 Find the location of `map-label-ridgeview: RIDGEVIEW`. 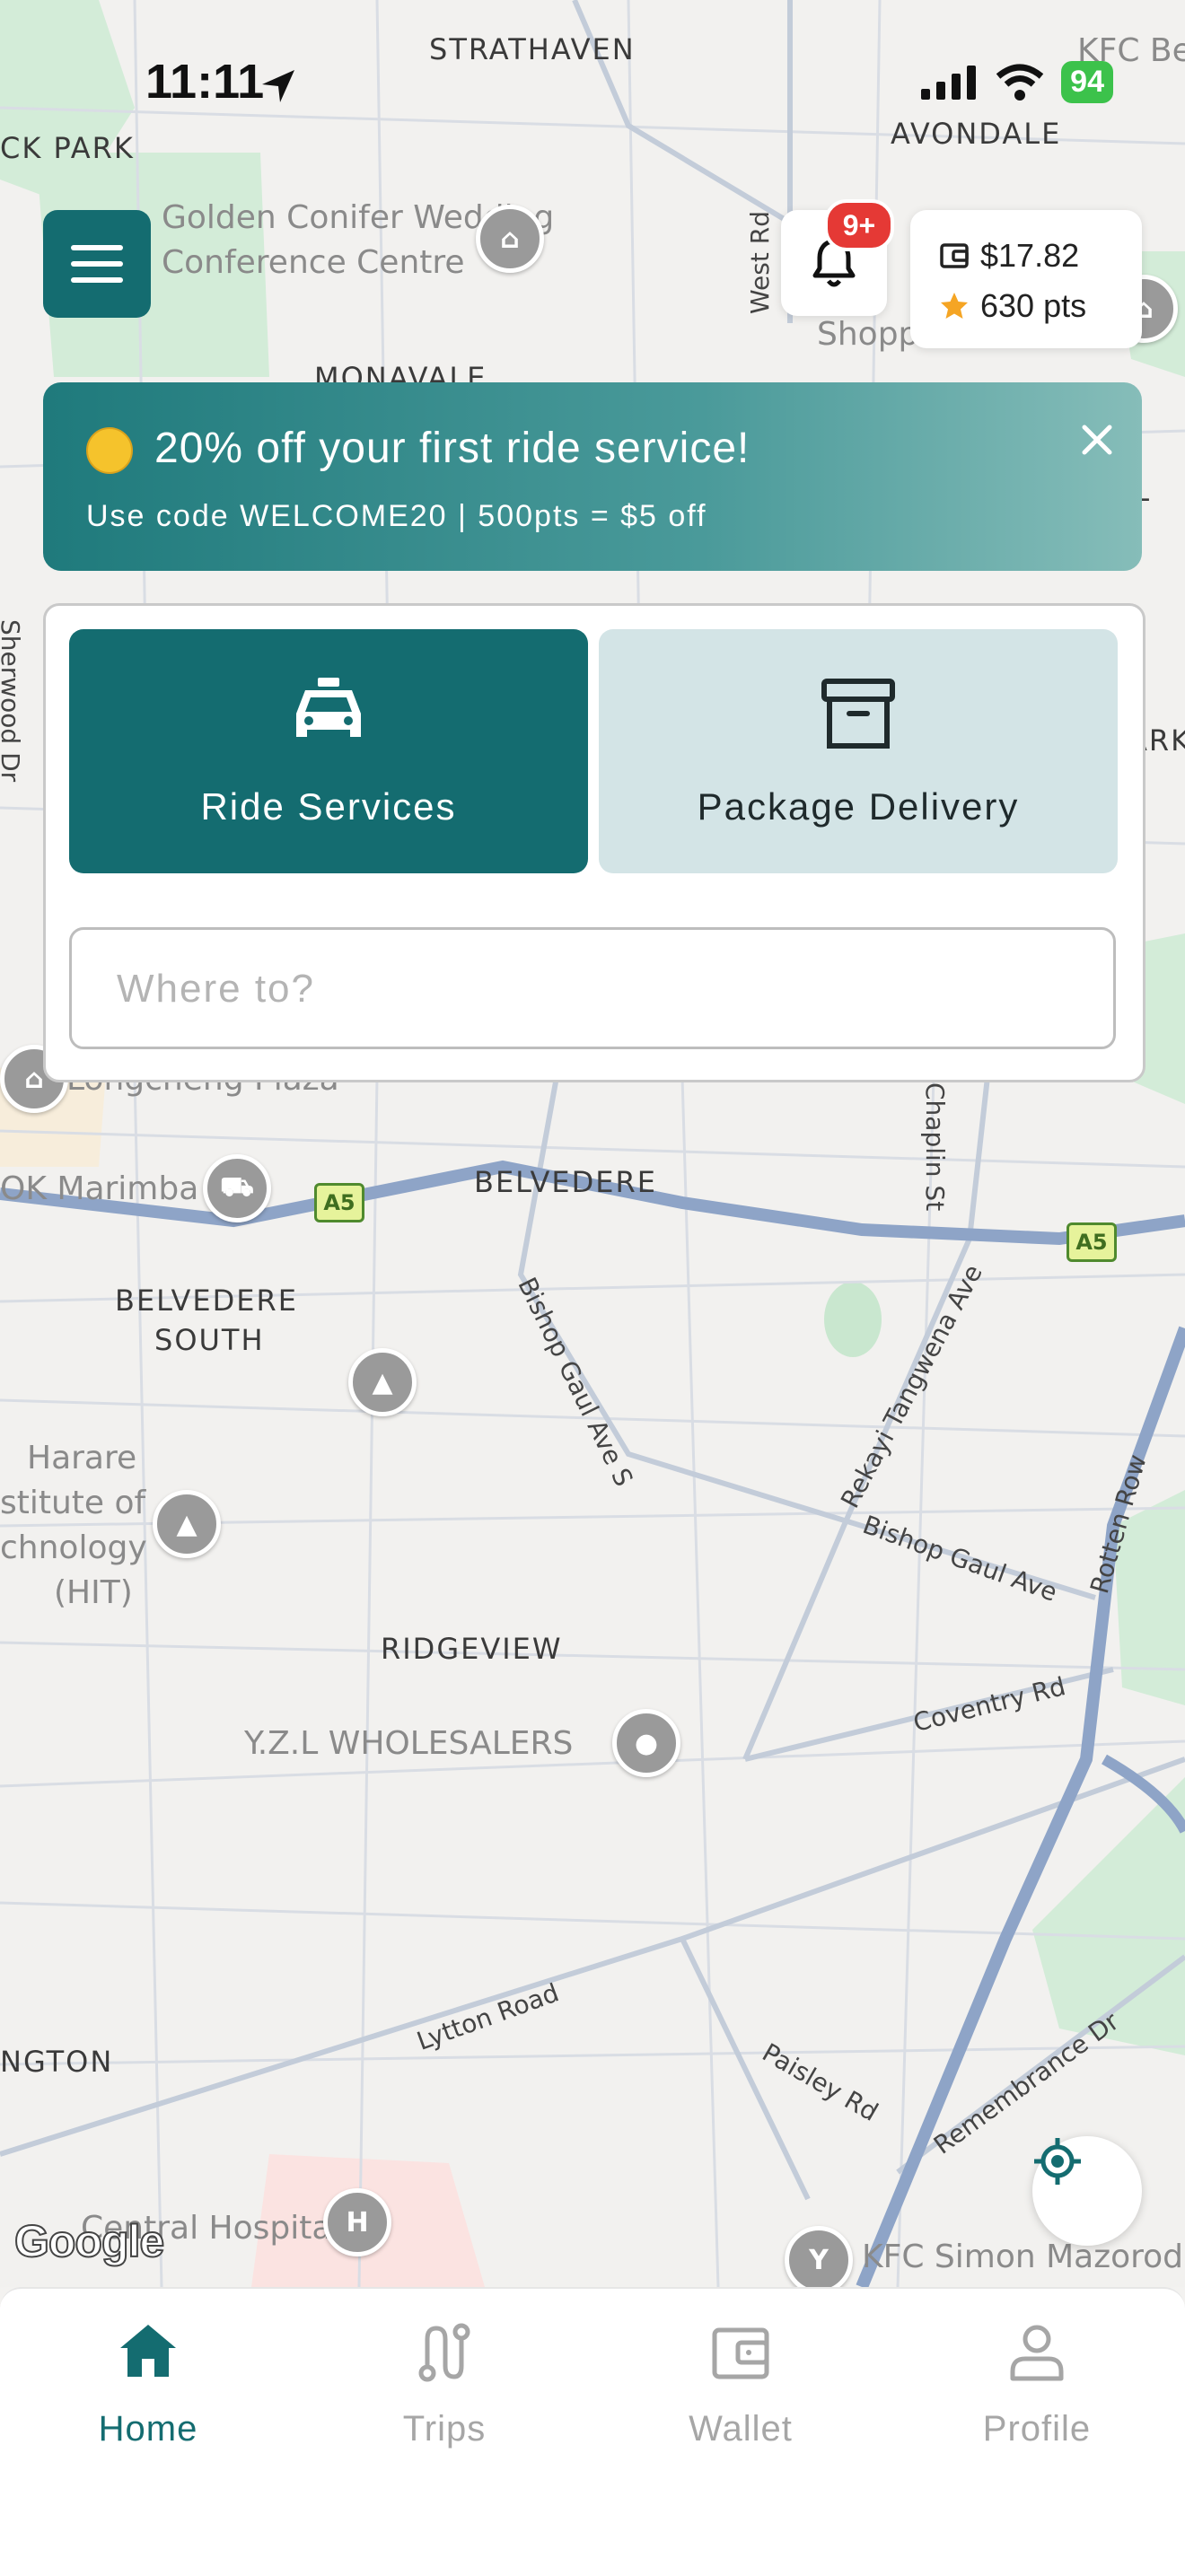

map-label-ridgeview: RIDGEVIEW is located at coordinates (472, 1649).